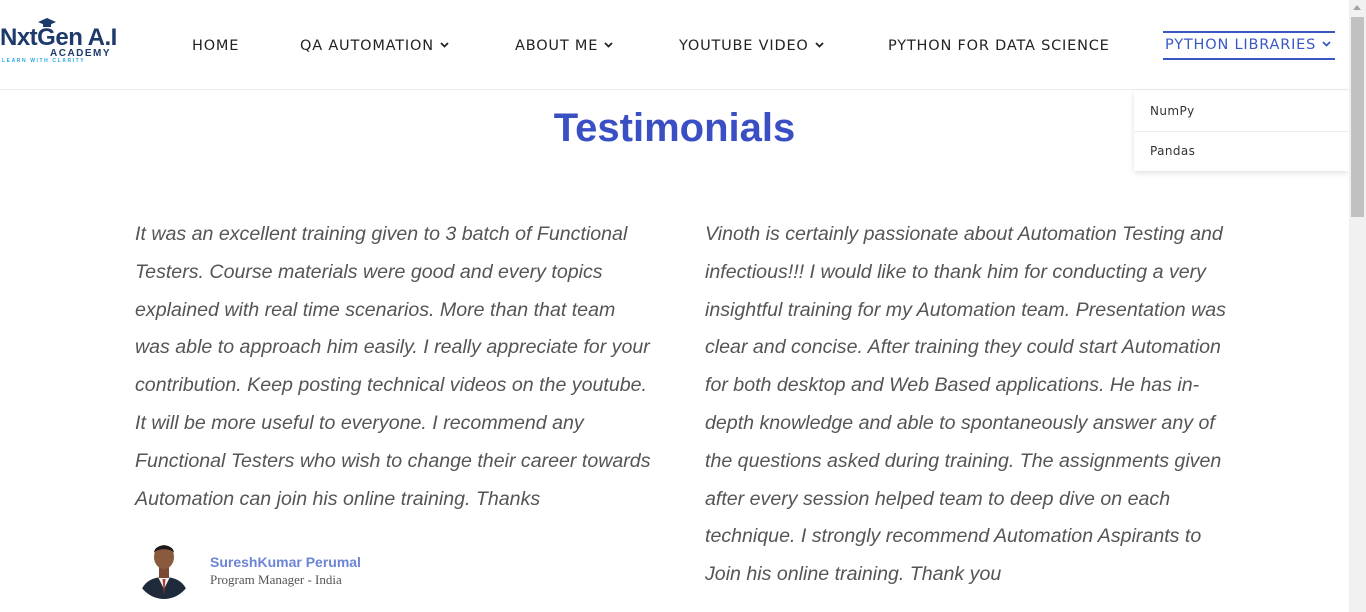  I want to click on avatar, so click(164, 568).